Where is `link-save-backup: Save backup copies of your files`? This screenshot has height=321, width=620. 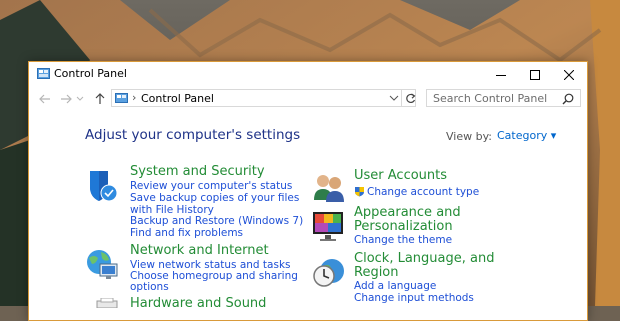 link-save-backup: Save backup copies of your files is located at coordinates (214, 198).